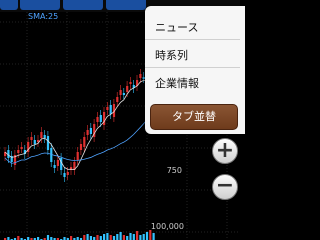 The width and height of the screenshot is (320, 240). Describe the element at coordinates (192, 84) in the screenshot. I see `menu-item-company-info: 企業情報` at that location.